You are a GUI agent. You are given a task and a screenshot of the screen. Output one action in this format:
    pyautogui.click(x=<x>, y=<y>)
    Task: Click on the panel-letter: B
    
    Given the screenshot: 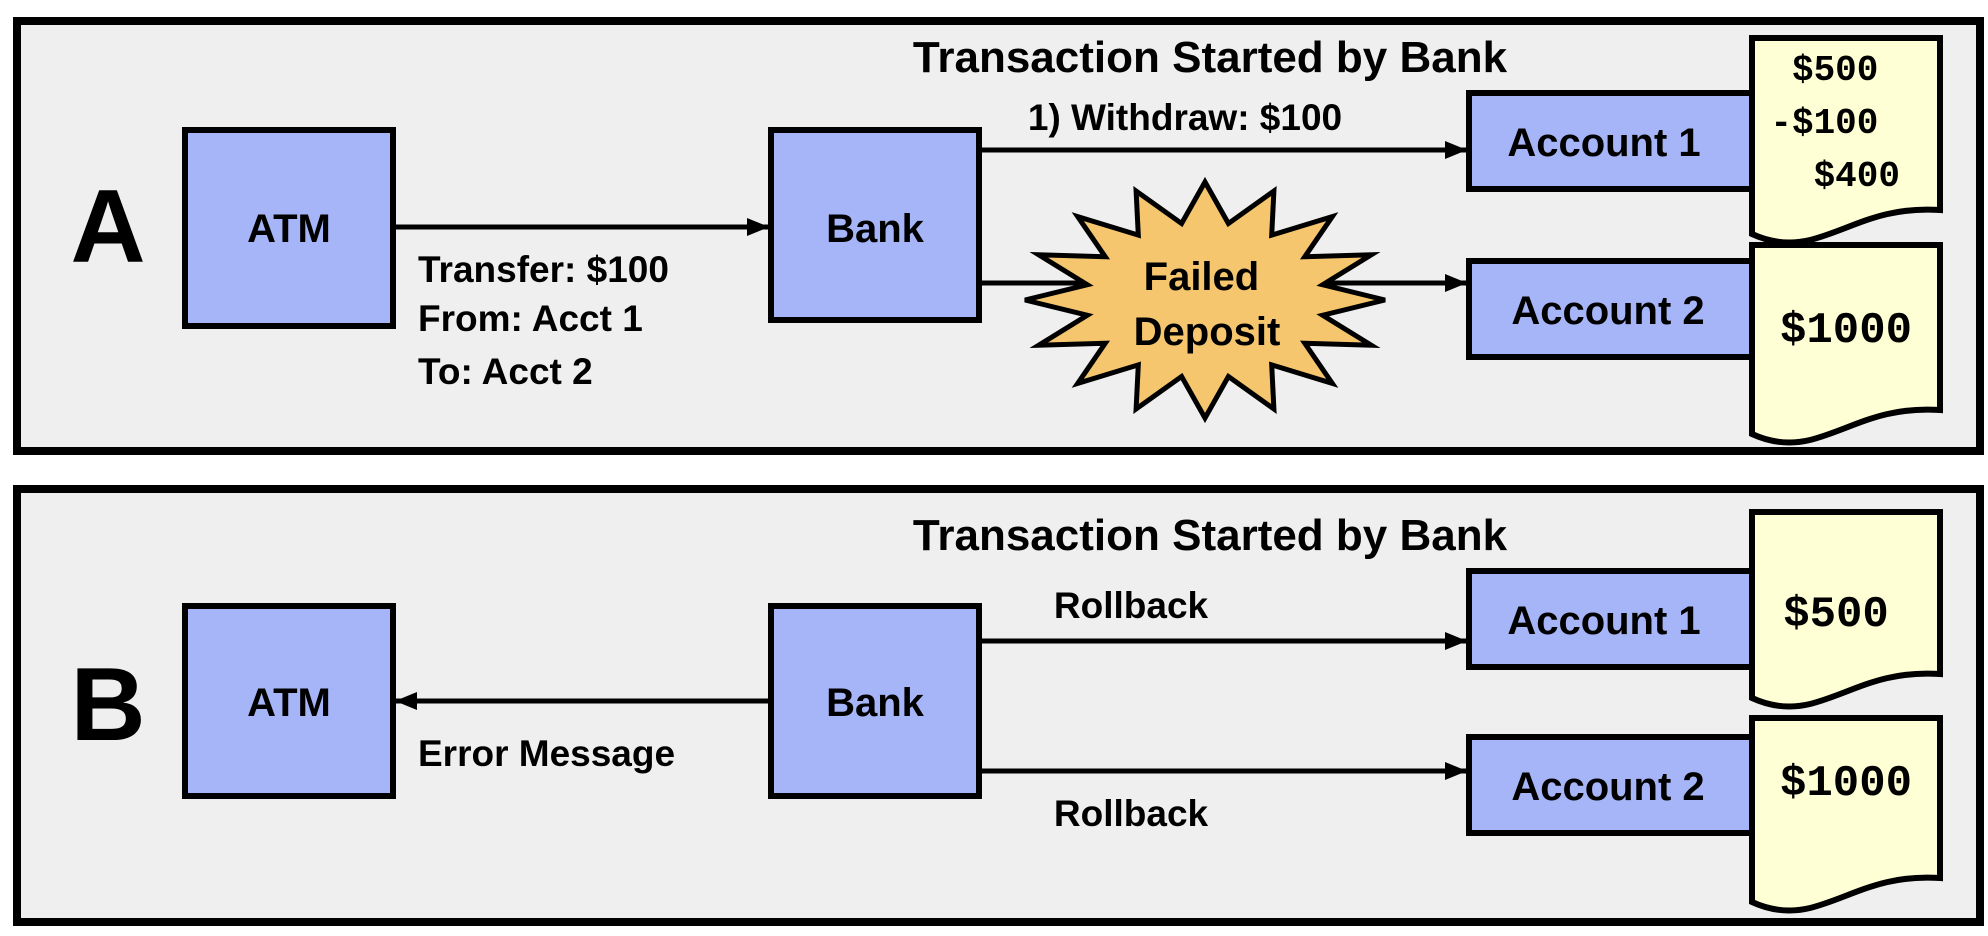 What is the action you would take?
    pyautogui.click(x=107, y=705)
    